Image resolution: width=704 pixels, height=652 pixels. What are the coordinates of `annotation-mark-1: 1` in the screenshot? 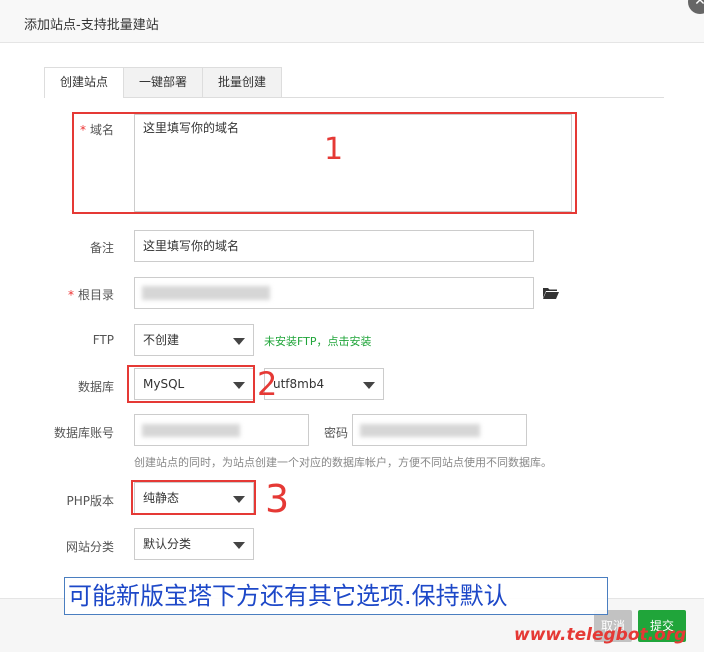 It's located at (334, 149).